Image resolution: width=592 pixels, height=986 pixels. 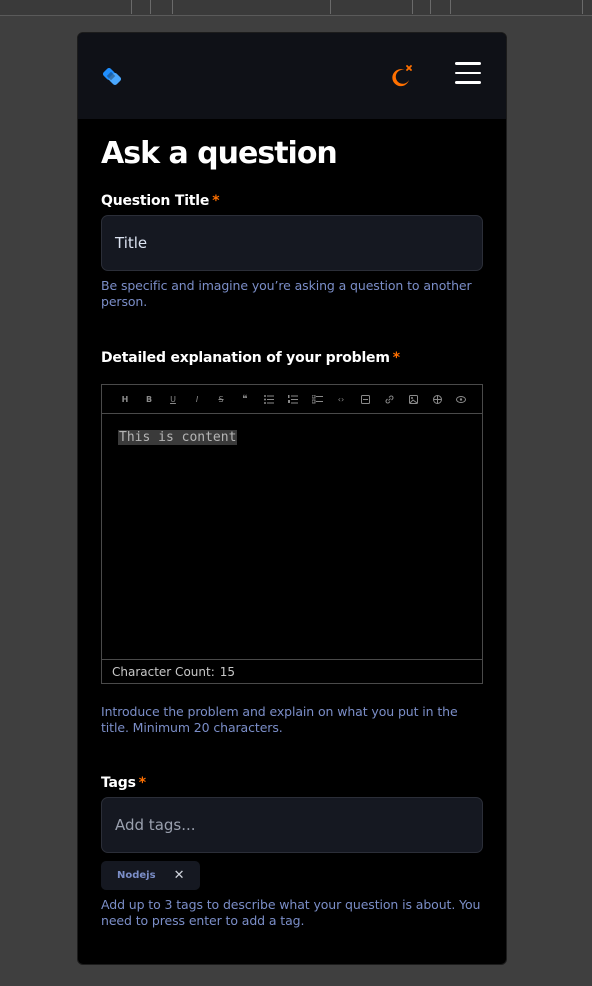 I want to click on explanation-label: Detailed explanation of your problem *, so click(x=250, y=358).